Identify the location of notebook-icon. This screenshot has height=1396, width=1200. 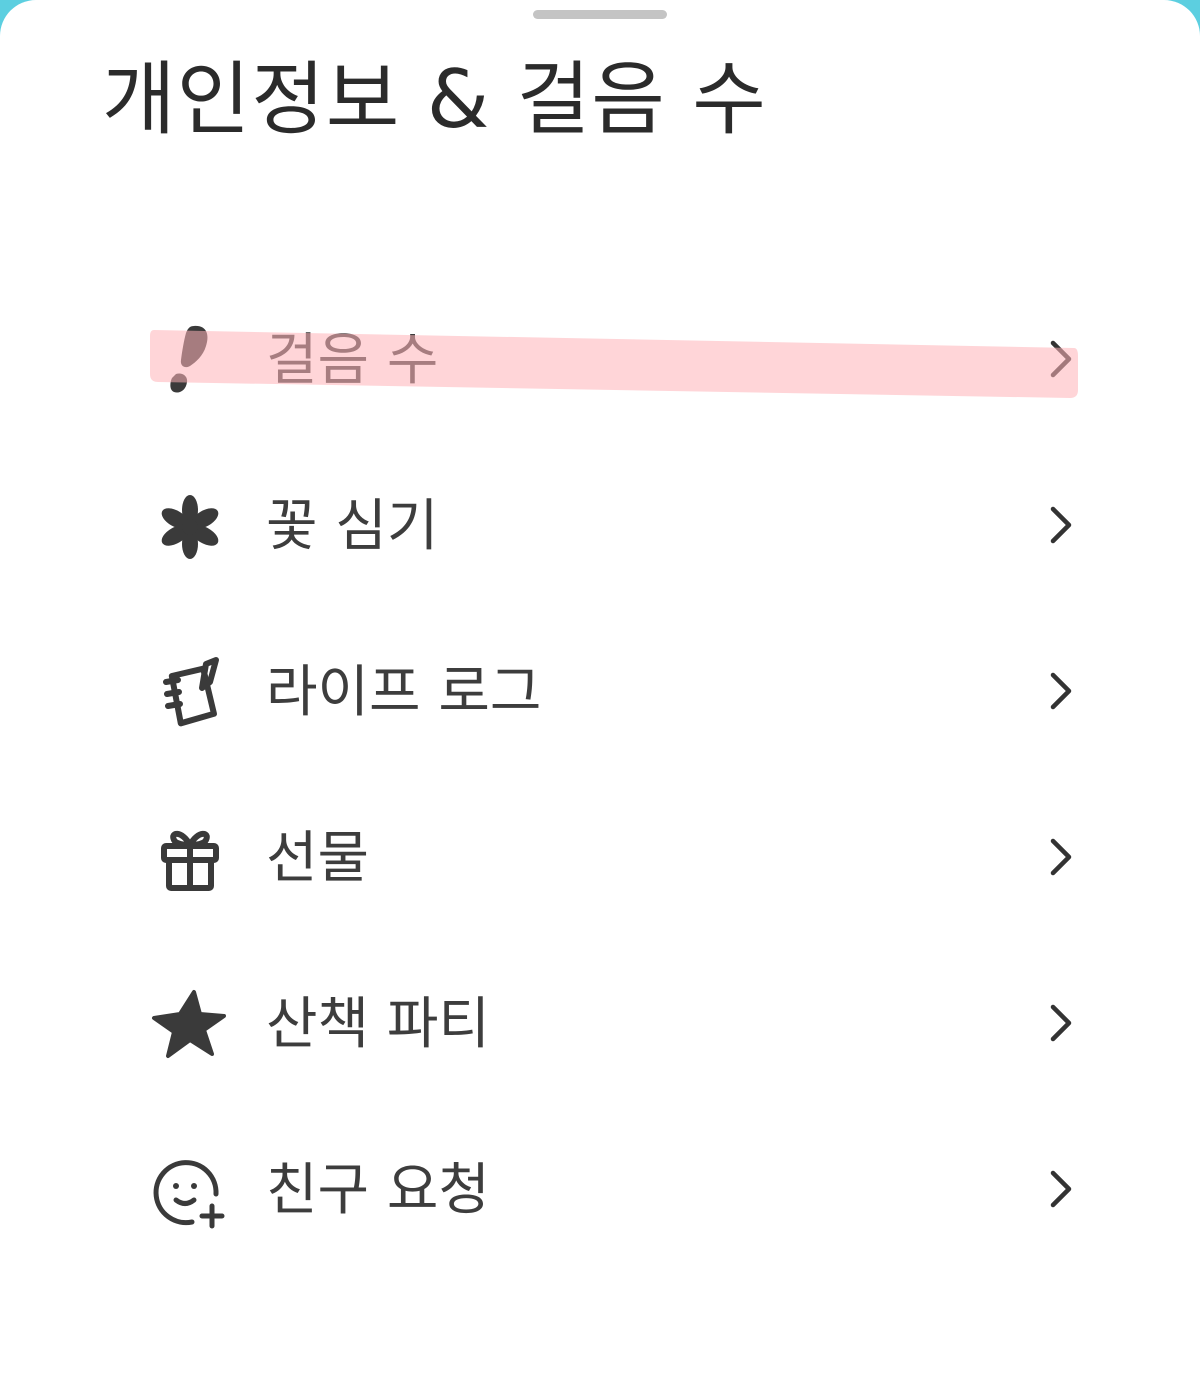
(190, 692).